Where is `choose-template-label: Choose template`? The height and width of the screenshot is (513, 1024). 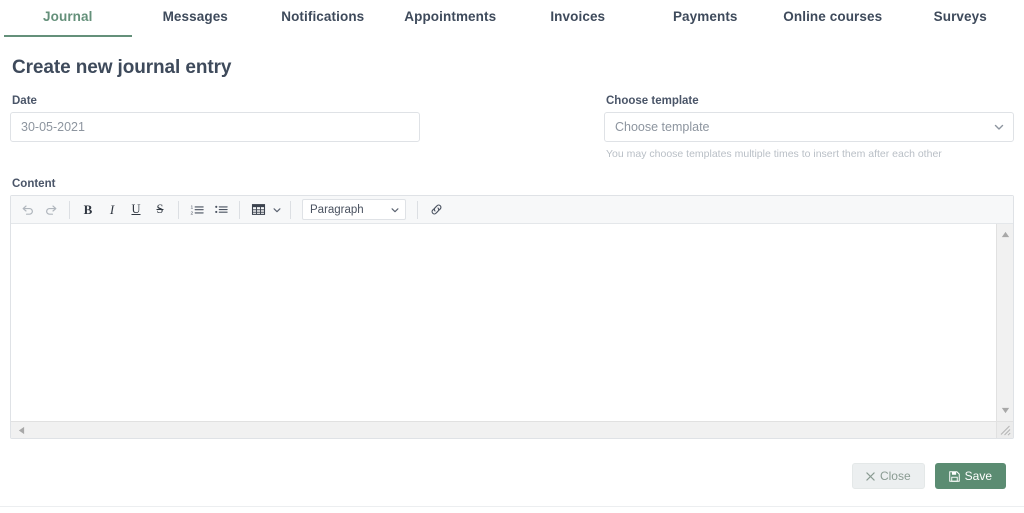
choose-template-label: Choose template is located at coordinates (652, 101).